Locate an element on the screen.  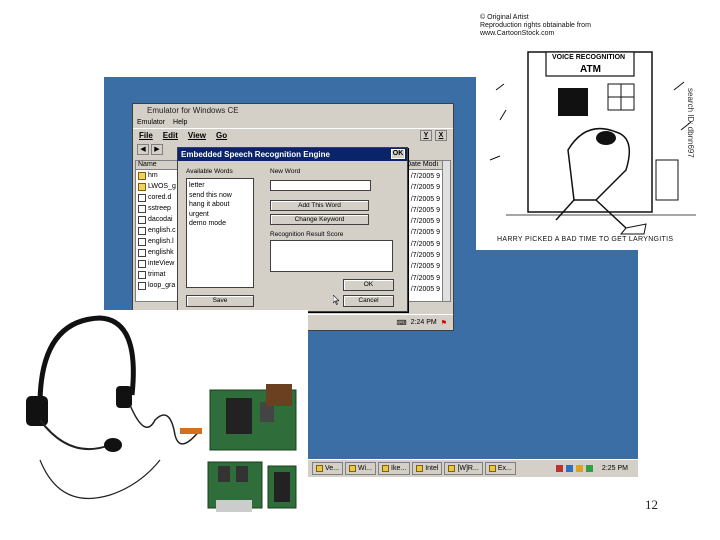
cartoon-image is located at coordinates (593, 130).